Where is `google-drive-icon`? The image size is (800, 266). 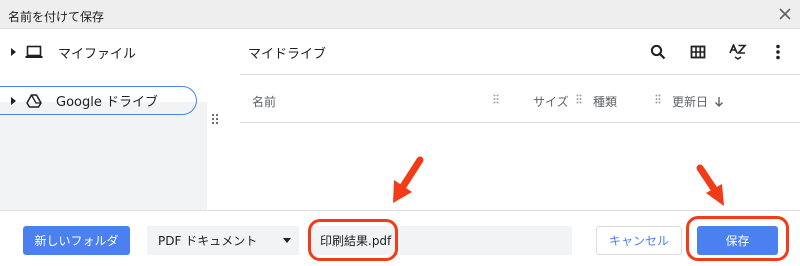 google-drive-icon is located at coordinates (34, 101).